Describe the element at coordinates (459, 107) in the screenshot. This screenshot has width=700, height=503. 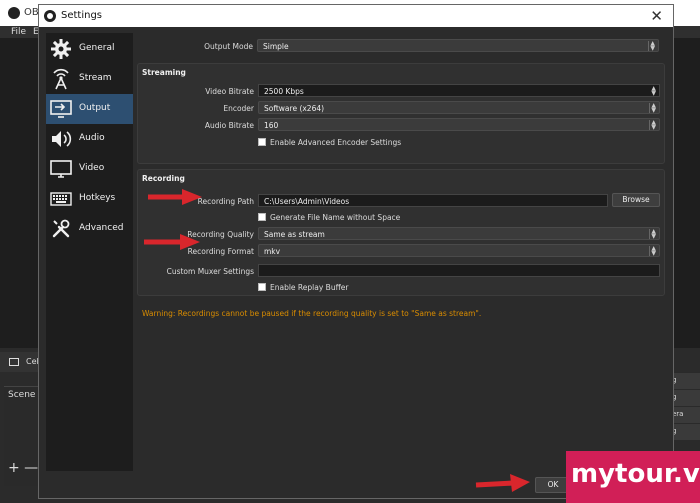
I see `encoder-select: Software (x264) ▲ ▼` at that location.